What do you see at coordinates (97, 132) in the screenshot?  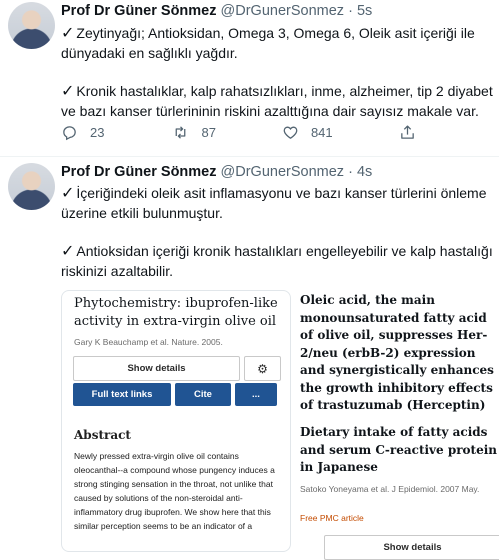 I see `reply-count: 23` at bounding box center [97, 132].